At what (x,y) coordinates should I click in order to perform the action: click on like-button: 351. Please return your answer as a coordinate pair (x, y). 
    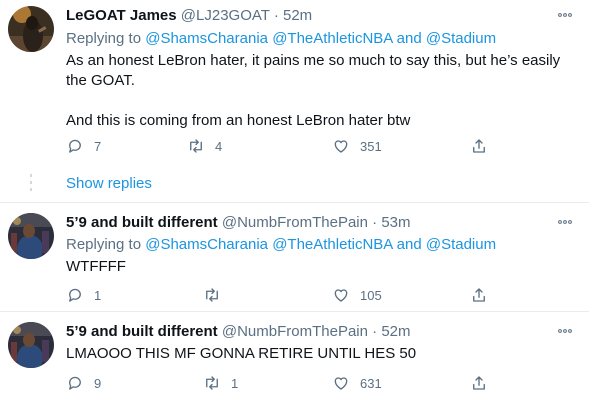
    Looking at the image, I should click on (357, 146).